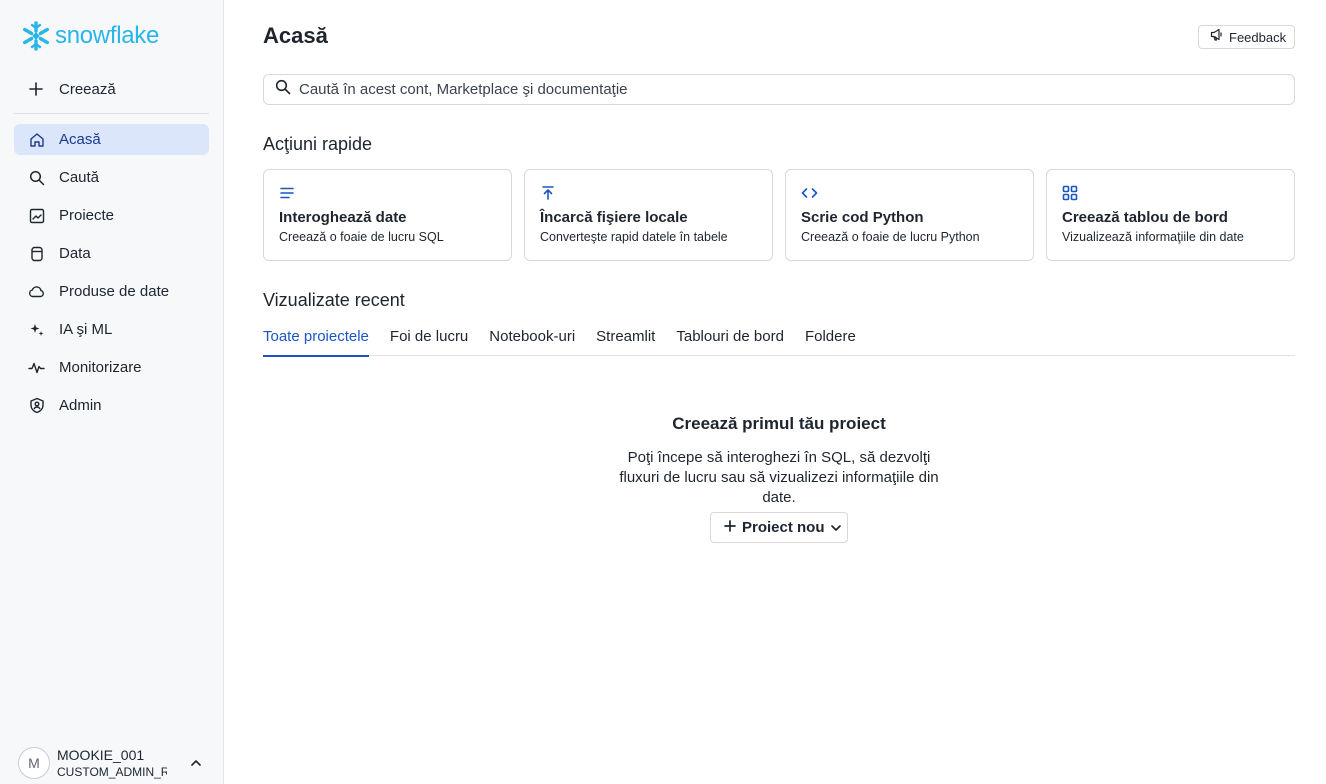  Describe the element at coordinates (34, 763) in the screenshot. I see `avatar: M` at that location.